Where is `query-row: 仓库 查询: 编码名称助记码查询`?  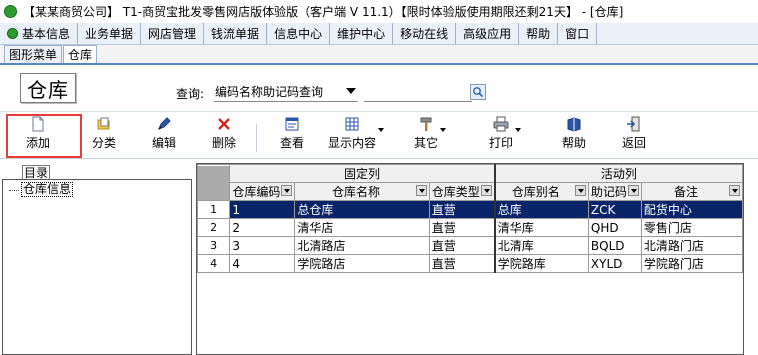
query-row: 仓库 查询: 编码名称助记码查询 is located at coordinates (379, 89).